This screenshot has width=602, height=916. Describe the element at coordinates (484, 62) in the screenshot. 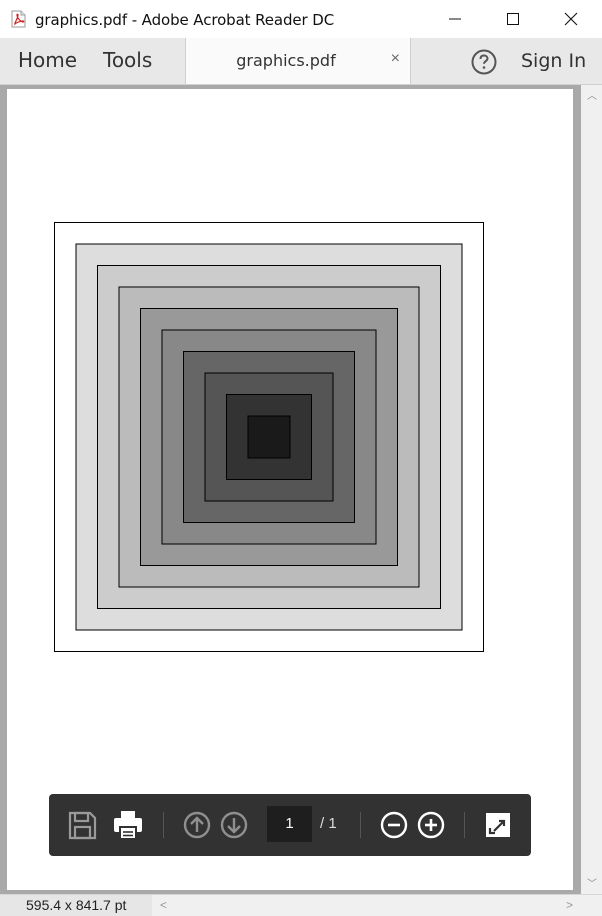

I see `help-circle-icon` at that location.